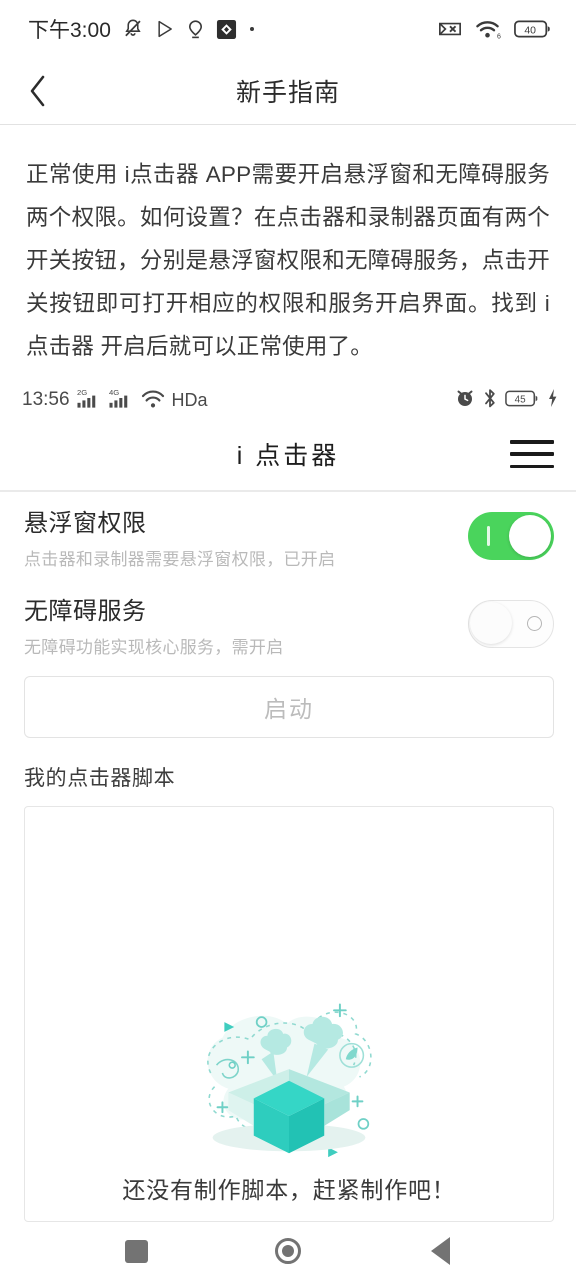  What do you see at coordinates (289, 707) in the screenshot?
I see `start-button: 启动` at bounding box center [289, 707].